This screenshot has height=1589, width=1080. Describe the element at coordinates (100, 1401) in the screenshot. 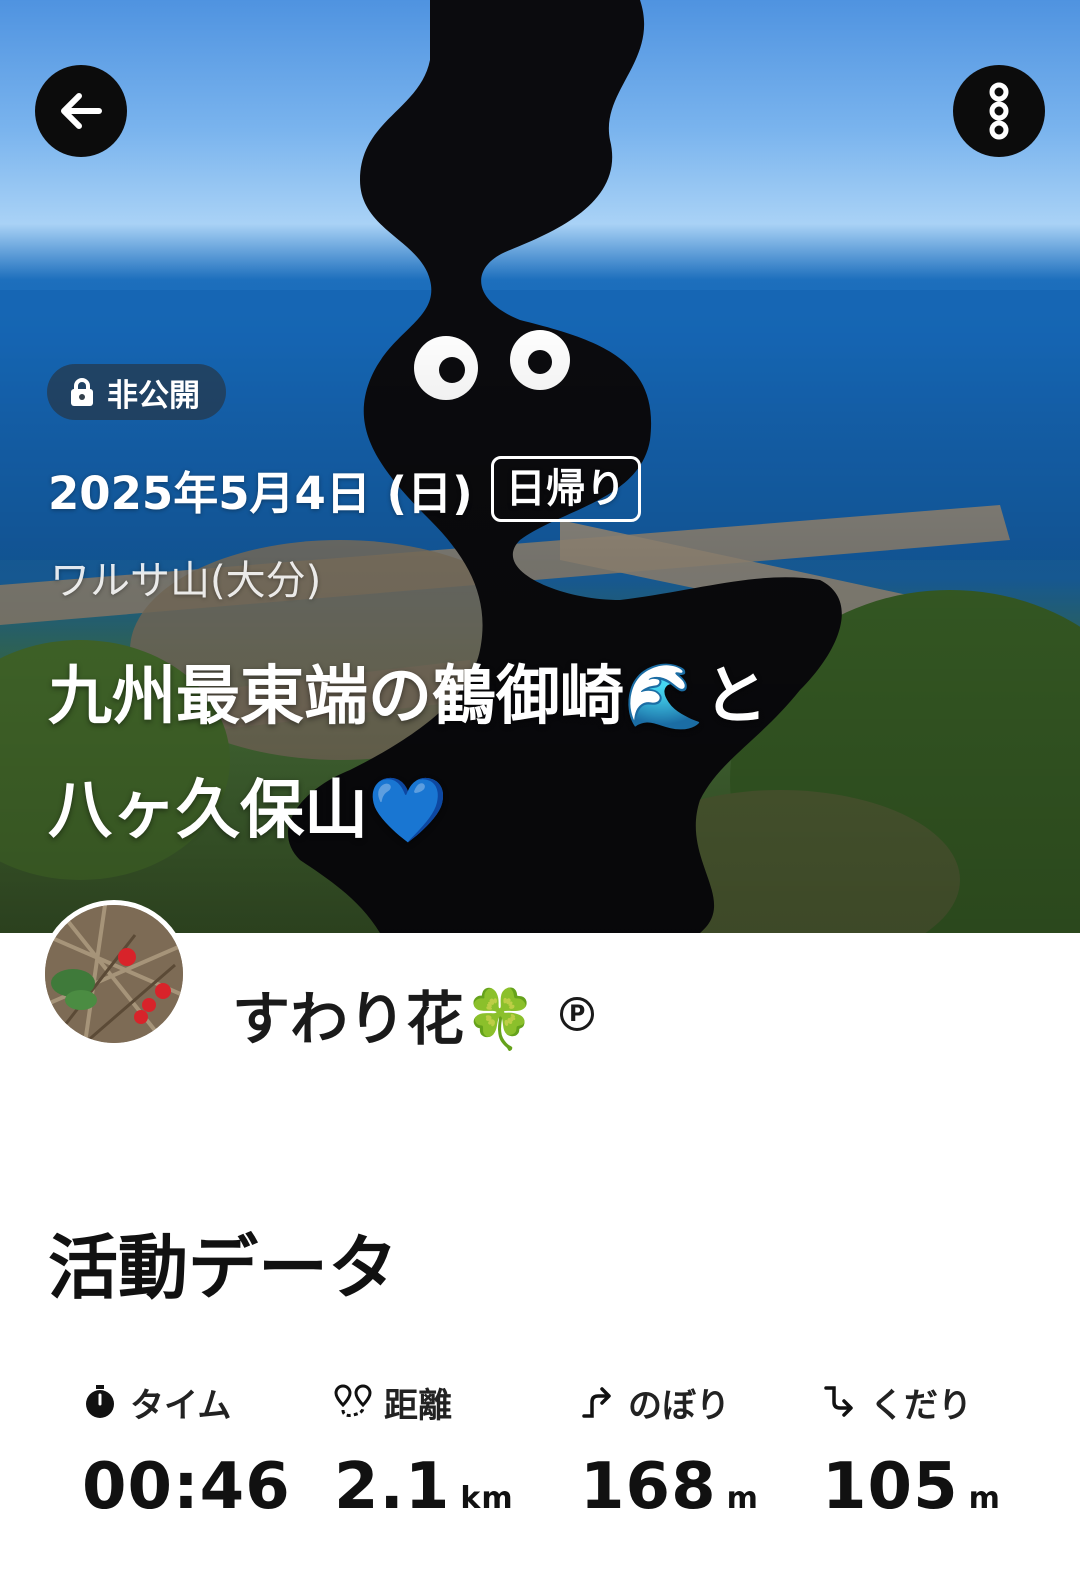

I see `stopwatch-icon` at that location.